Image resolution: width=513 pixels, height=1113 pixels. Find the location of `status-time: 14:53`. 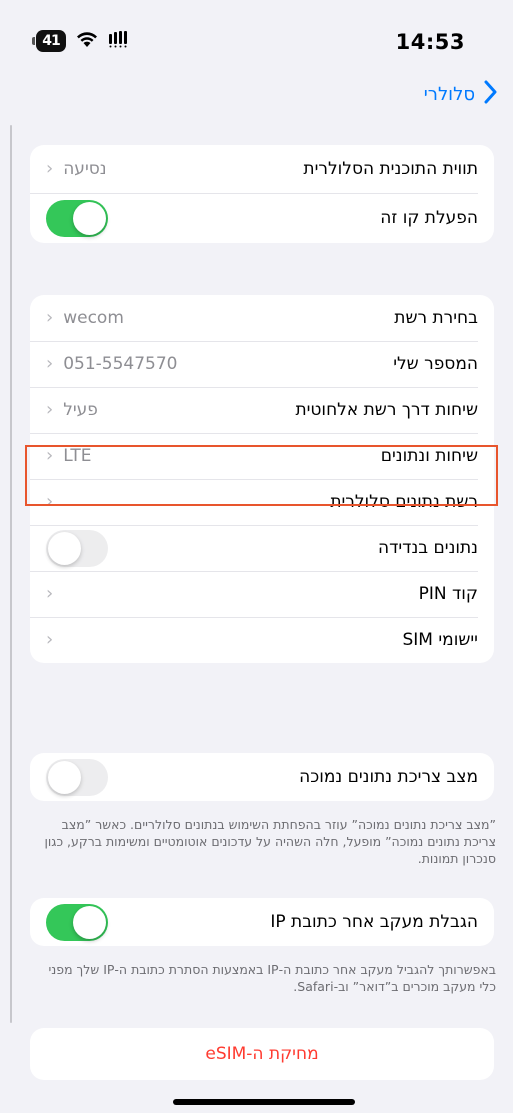

status-time: 14:53 is located at coordinates (430, 42).